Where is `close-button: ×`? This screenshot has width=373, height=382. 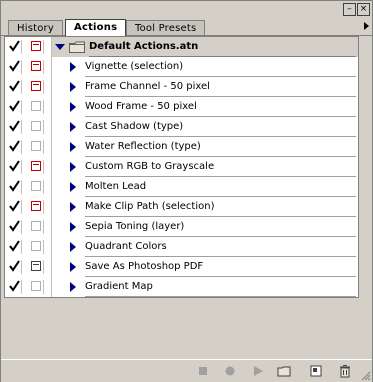
close-button: × is located at coordinates (363, 9).